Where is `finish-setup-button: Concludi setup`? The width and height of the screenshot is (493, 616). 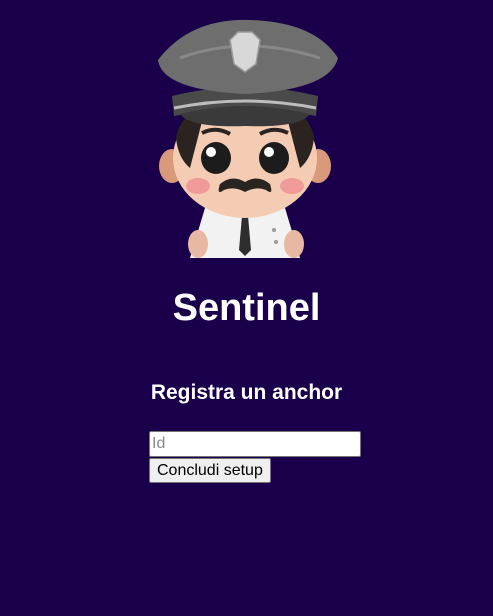 finish-setup-button: Concludi setup is located at coordinates (210, 470).